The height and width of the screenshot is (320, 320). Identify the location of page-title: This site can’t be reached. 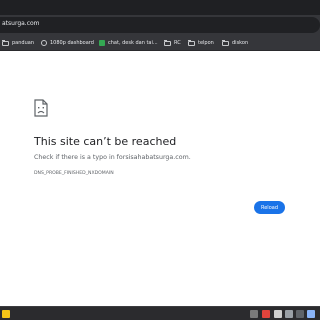
(105, 141).